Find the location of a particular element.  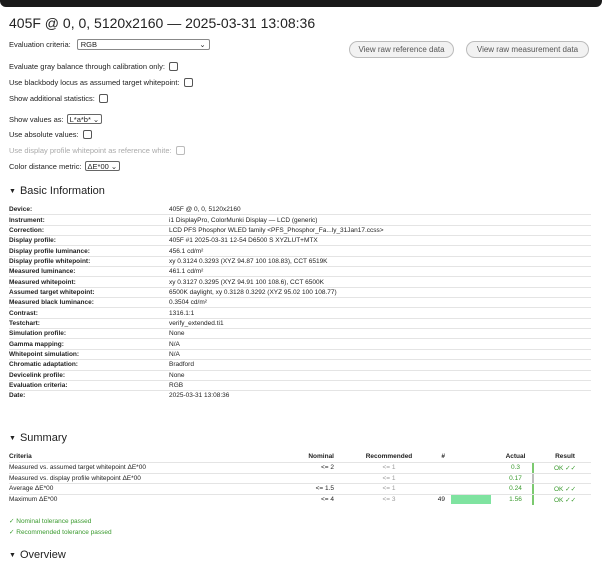

info-key: Assumed target whitepoint: is located at coordinates (52, 292).